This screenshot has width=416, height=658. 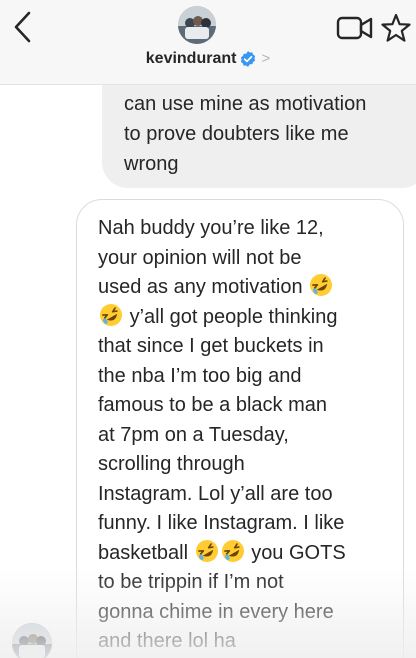 I want to click on sender-avatar, so click(x=32, y=640).